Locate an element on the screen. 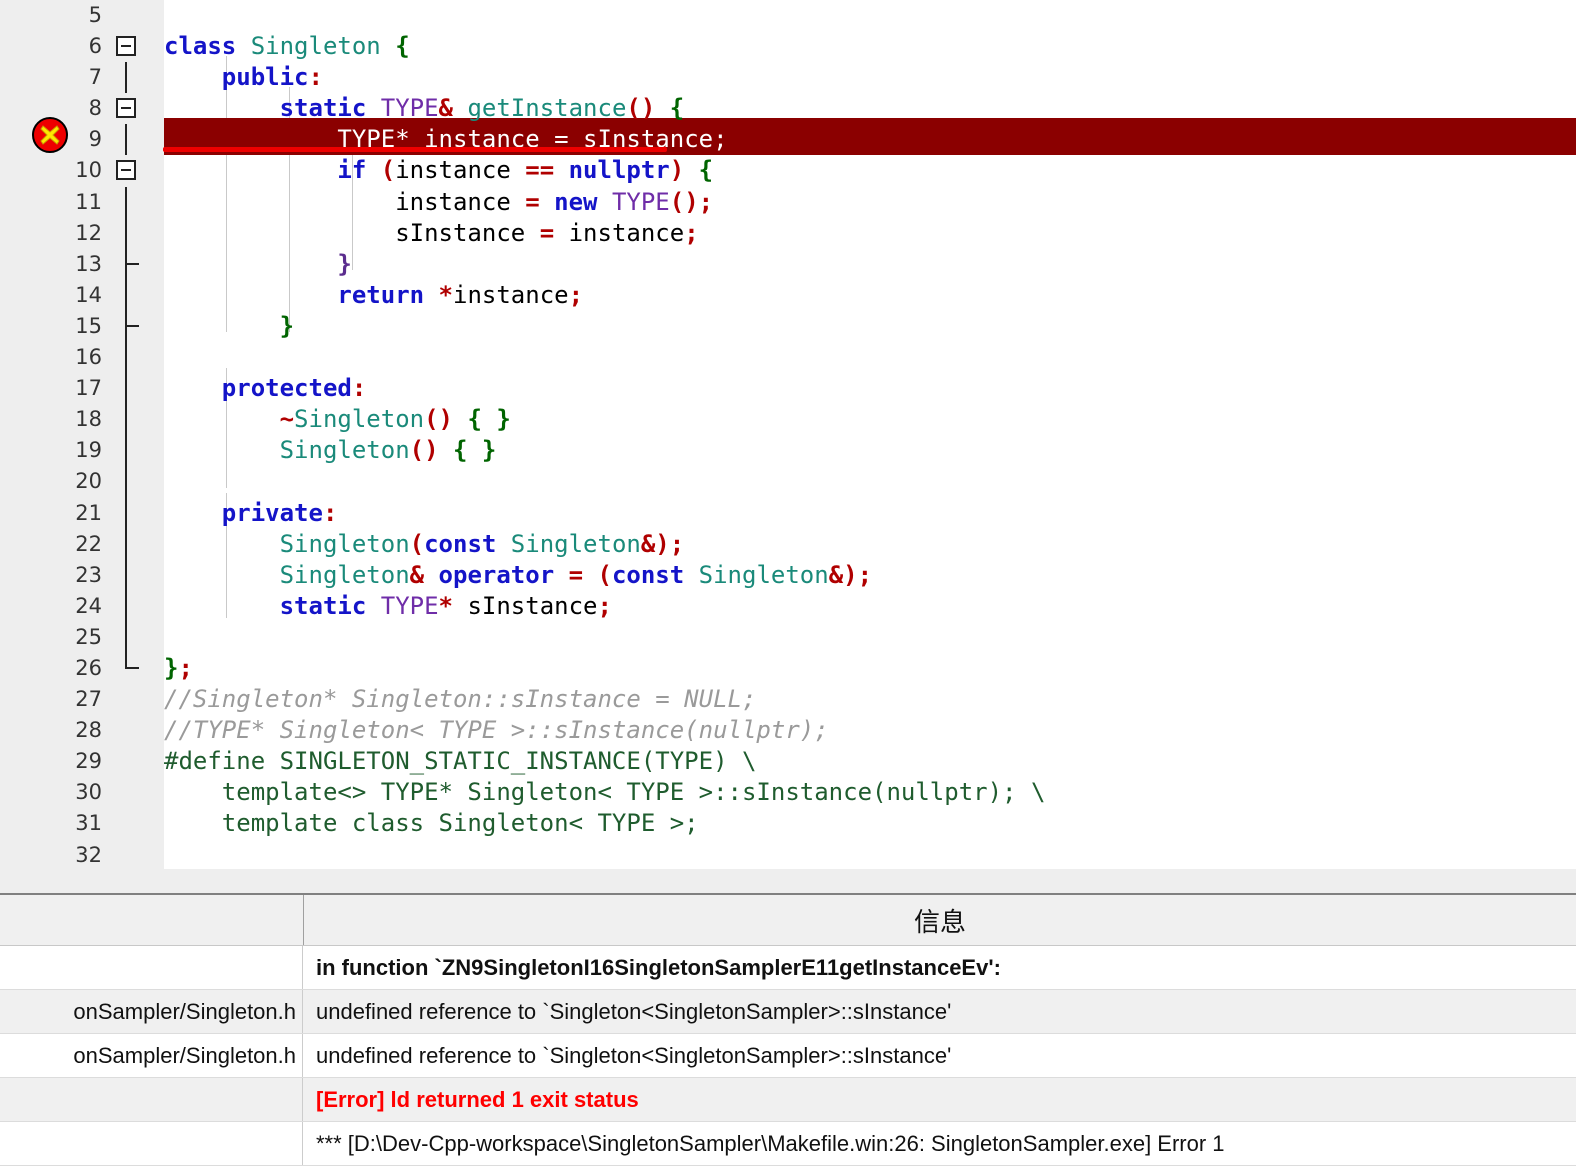 The image size is (1576, 1173). code-line: static TYPE* sInstance; is located at coordinates (870, 606).